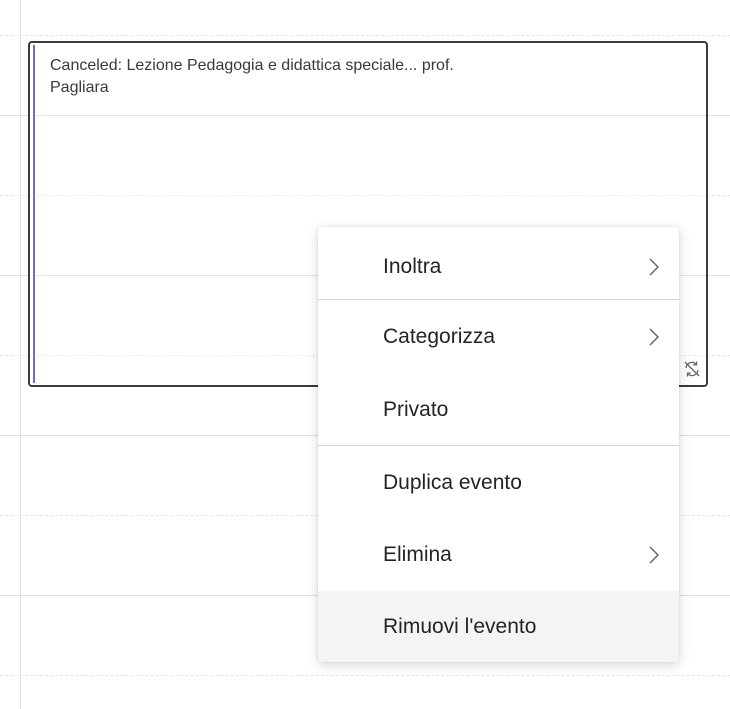  I want to click on menu-item-categorizza: Categorizza, so click(498, 337).